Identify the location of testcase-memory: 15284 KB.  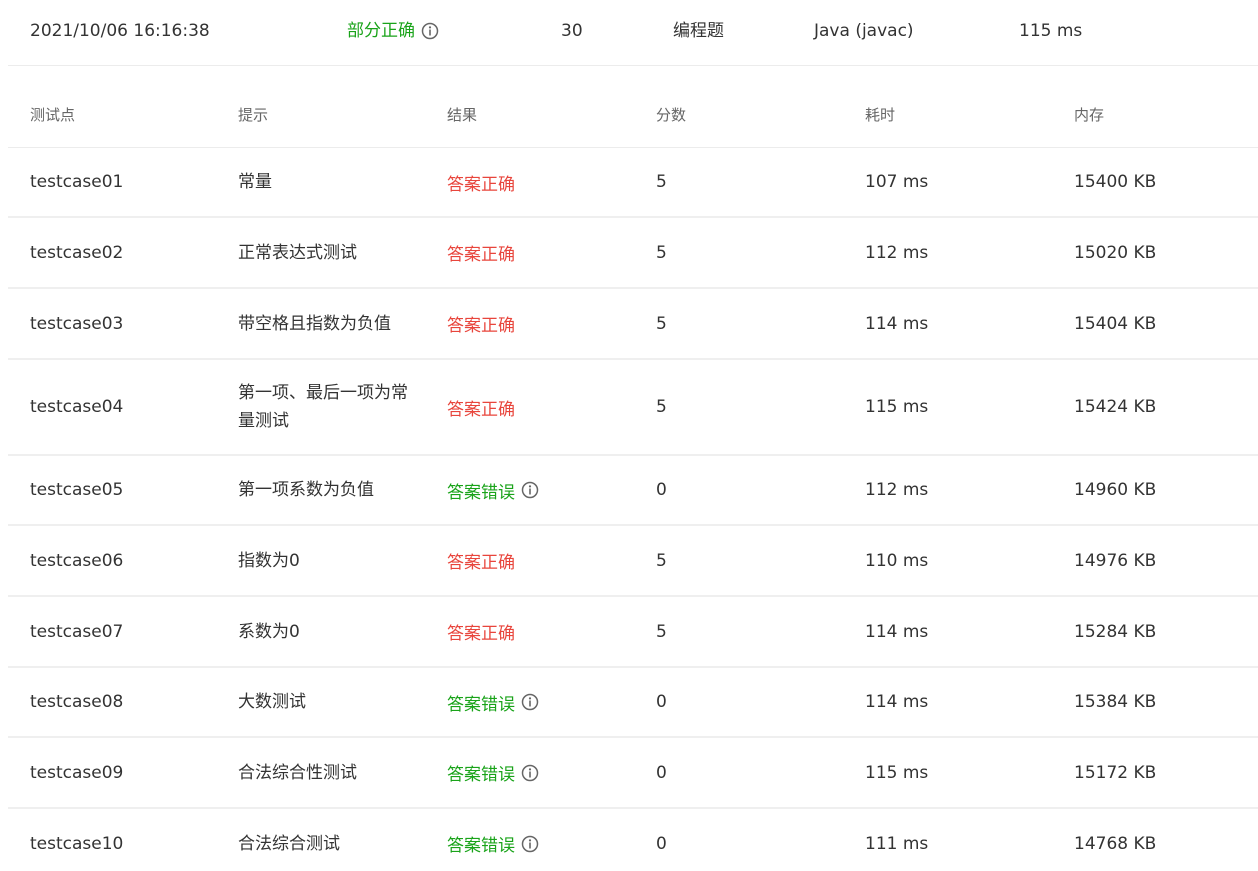
(1115, 631).